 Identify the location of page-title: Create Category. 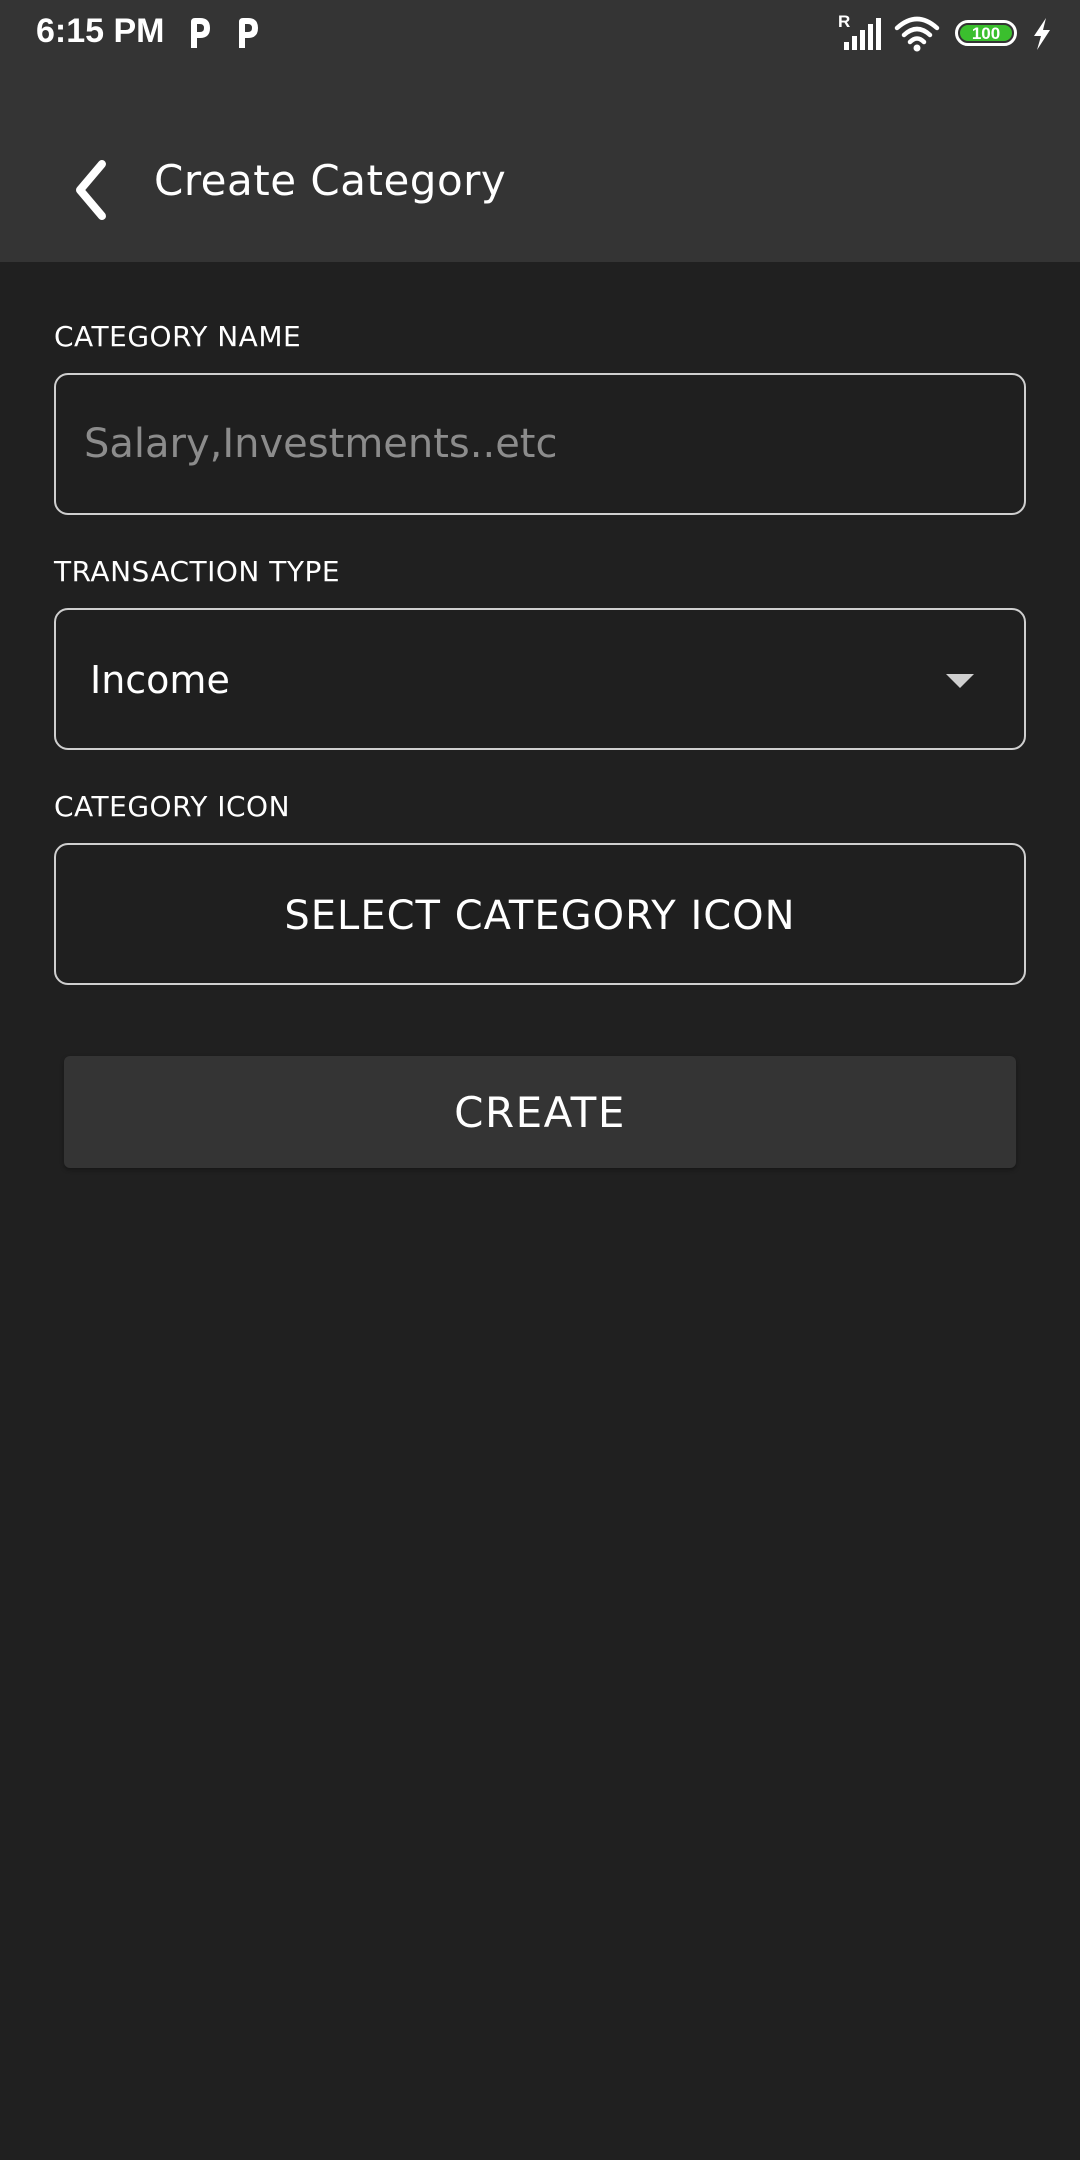
(330, 180).